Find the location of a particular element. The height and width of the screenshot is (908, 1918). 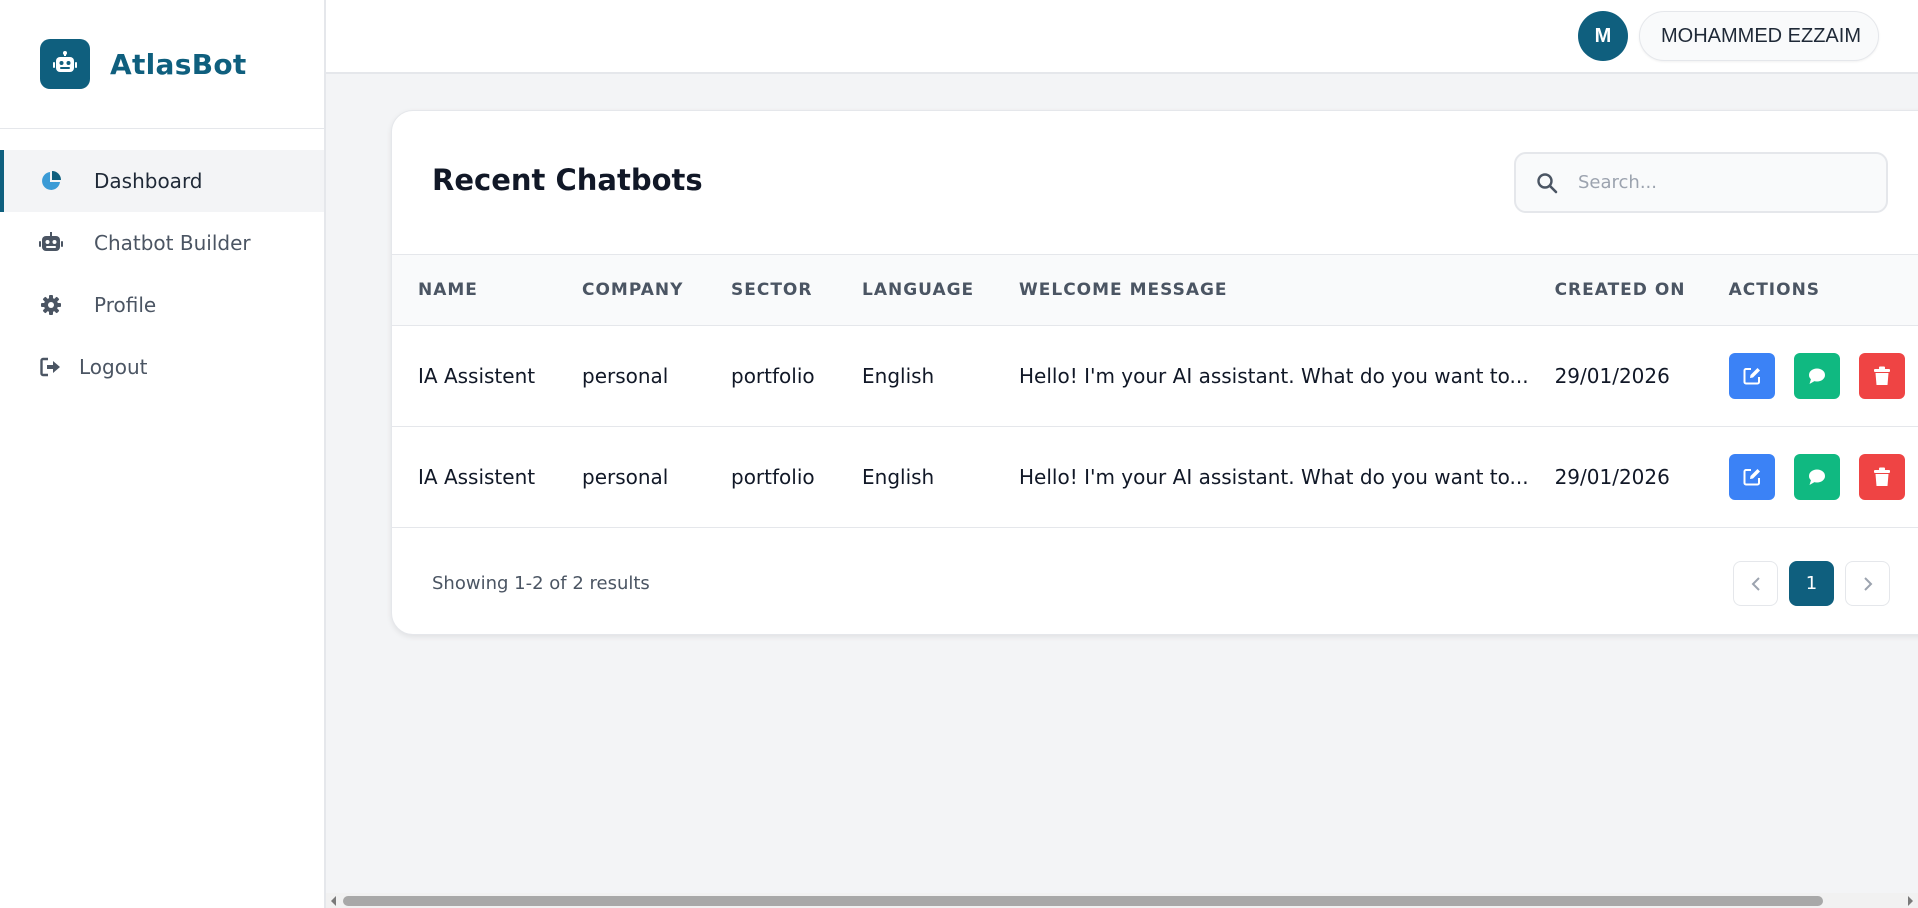

column-header-created-on: CREATED ON is located at coordinates (1616, 290).